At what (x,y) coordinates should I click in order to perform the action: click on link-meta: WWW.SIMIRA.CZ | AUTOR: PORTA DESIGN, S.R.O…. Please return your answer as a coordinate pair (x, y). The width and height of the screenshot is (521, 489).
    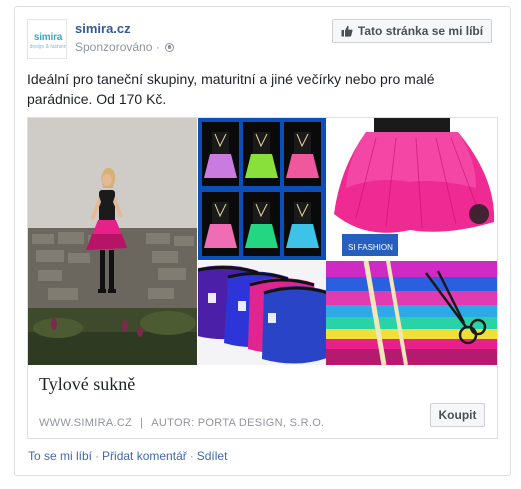
    Looking at the image, I should click on (181, 423).